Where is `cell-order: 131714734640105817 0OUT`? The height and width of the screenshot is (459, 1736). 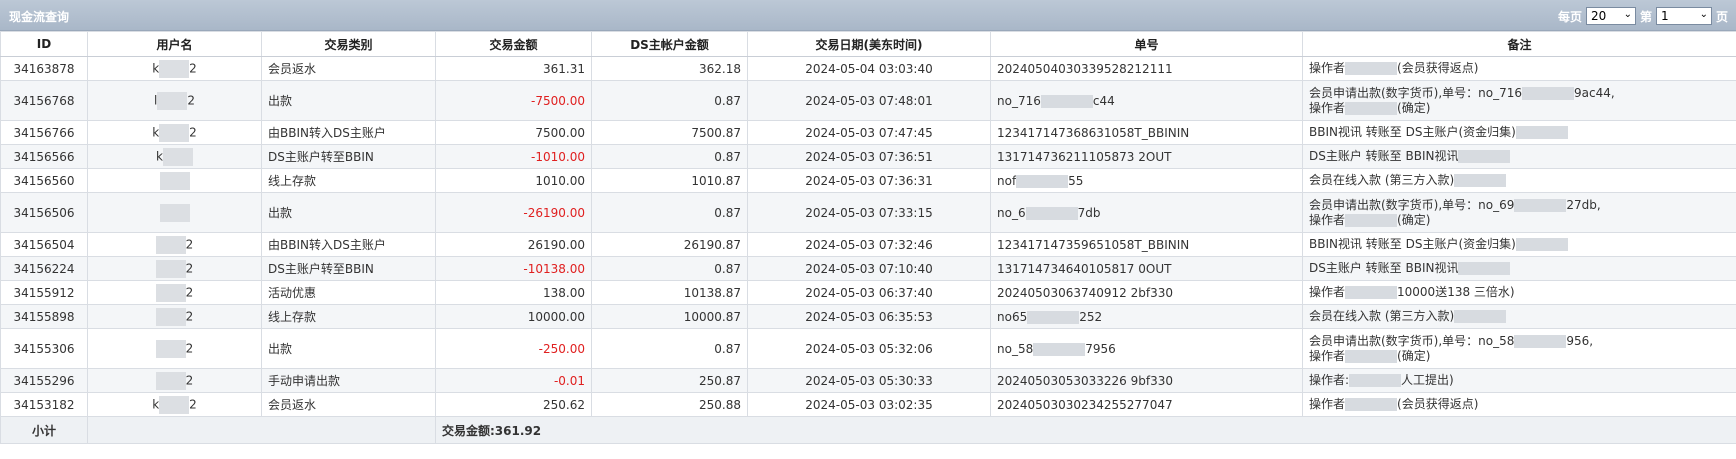 cell-order: 131714734640105817 0OUT is located at coordinates (1146, 268).